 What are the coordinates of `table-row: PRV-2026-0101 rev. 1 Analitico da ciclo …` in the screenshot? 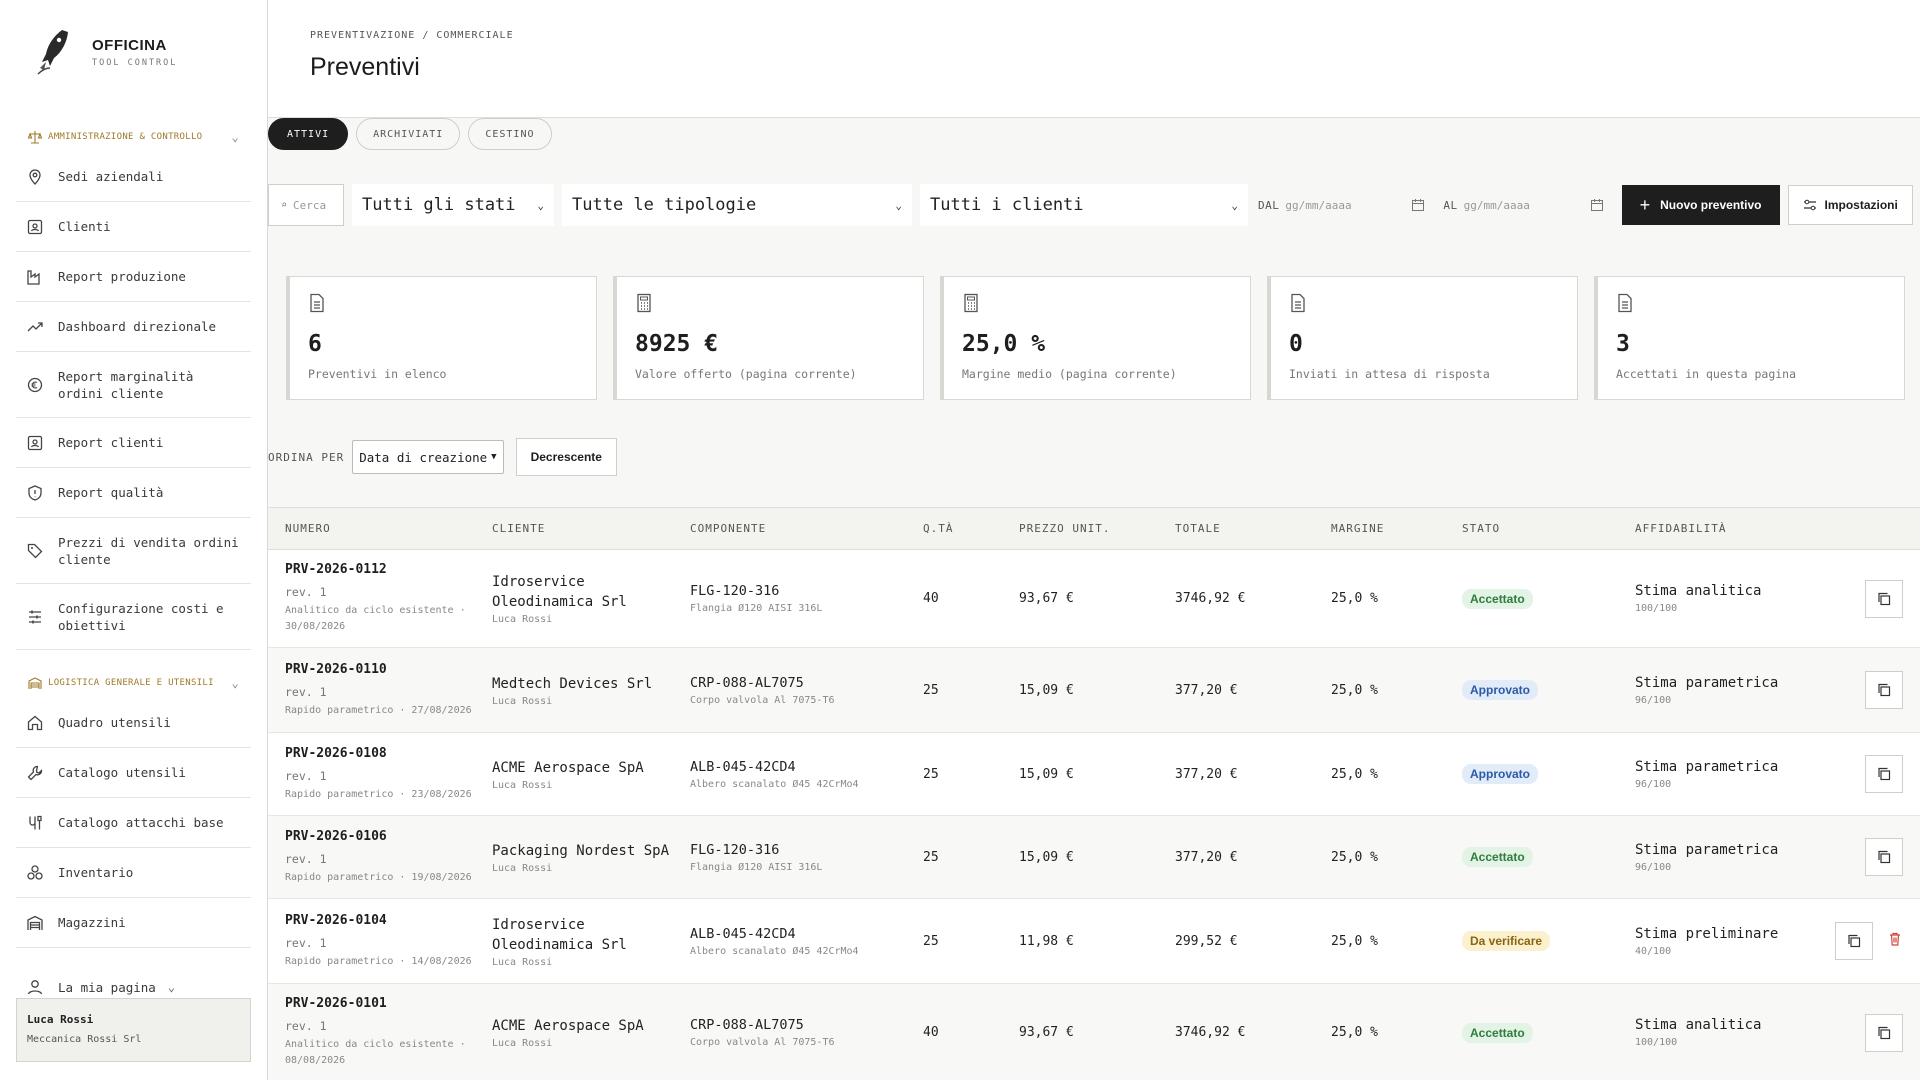 It's located at (1094, 1032).